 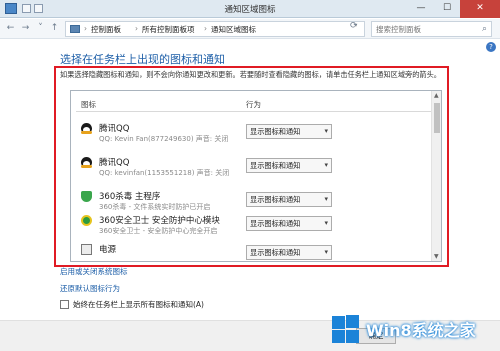 What do you see at coordinates (233, 29) in the screenshot?
I see `breadcrumb-item: 通知区域图标` at bounding box center [233, 29].